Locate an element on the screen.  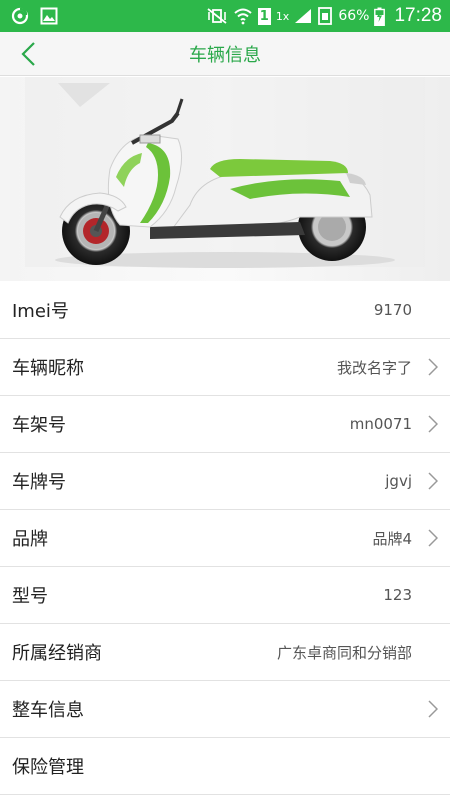
row-label: 车牌号 is located at coordinates (39, 482).